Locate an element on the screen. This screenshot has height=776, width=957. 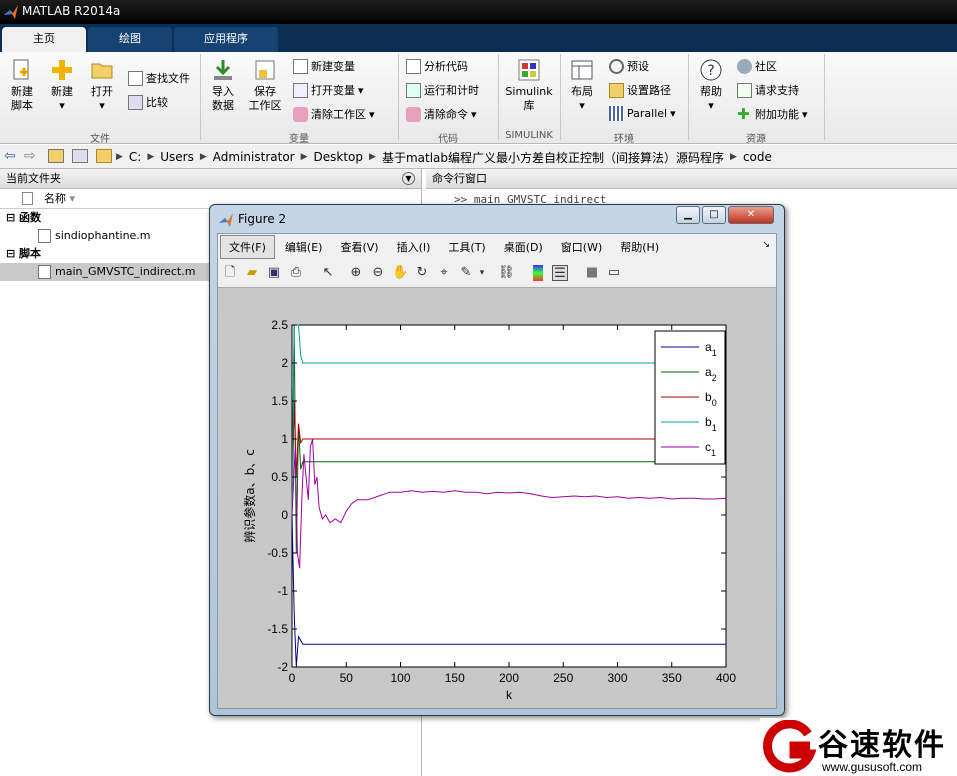
preferences-label: 预设 is located at coordinates (638, 66).